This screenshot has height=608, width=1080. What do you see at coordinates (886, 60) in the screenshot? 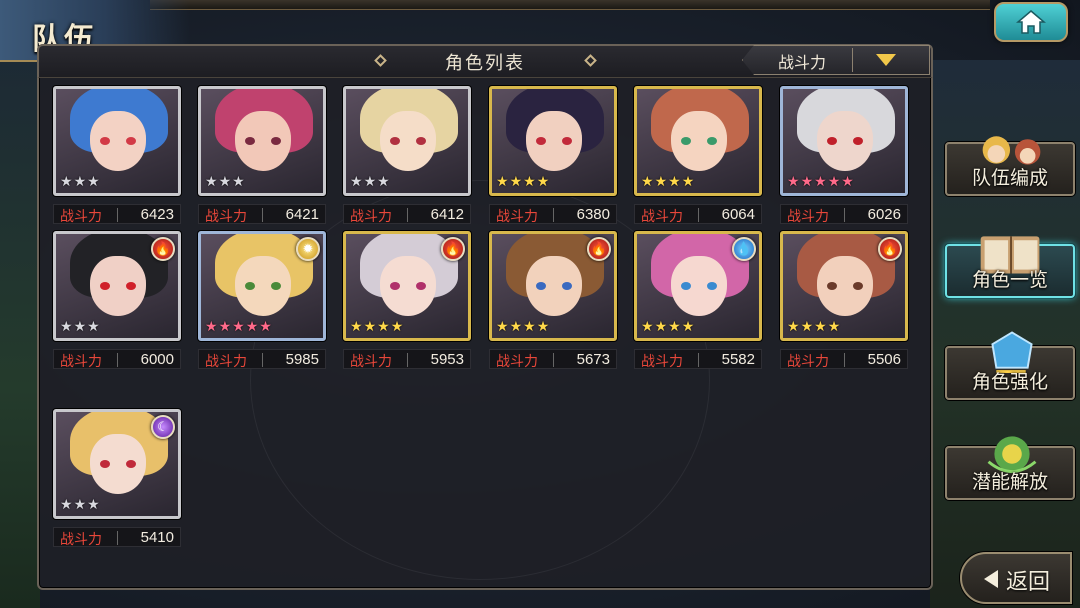
I see `chevron-down-icon` at bounding box center [886, 60].